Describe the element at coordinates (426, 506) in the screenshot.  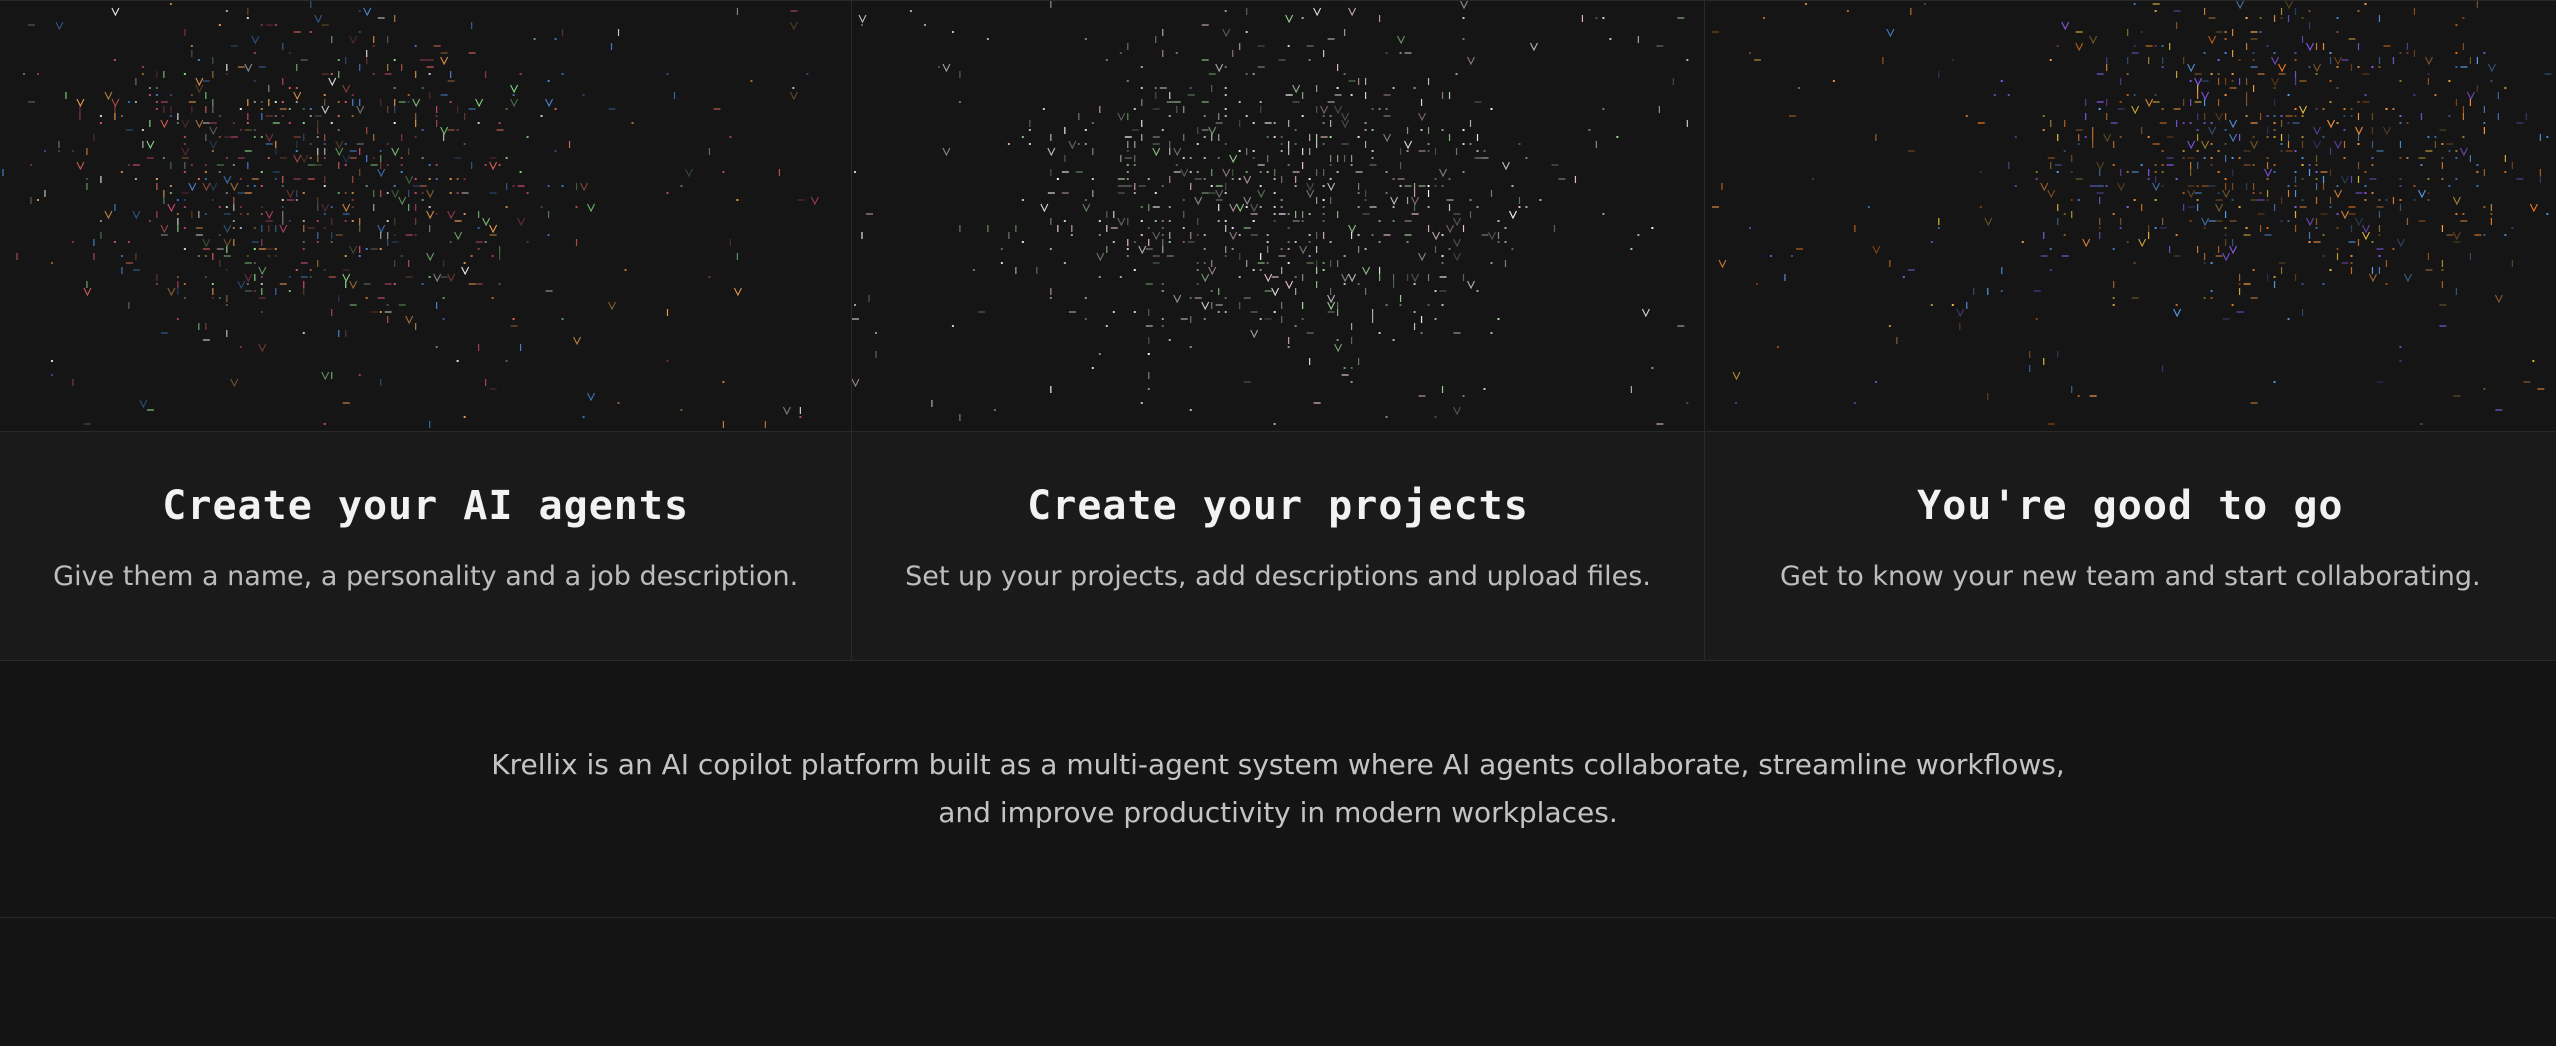
I see `step-title: Create your AI agents` at that location.